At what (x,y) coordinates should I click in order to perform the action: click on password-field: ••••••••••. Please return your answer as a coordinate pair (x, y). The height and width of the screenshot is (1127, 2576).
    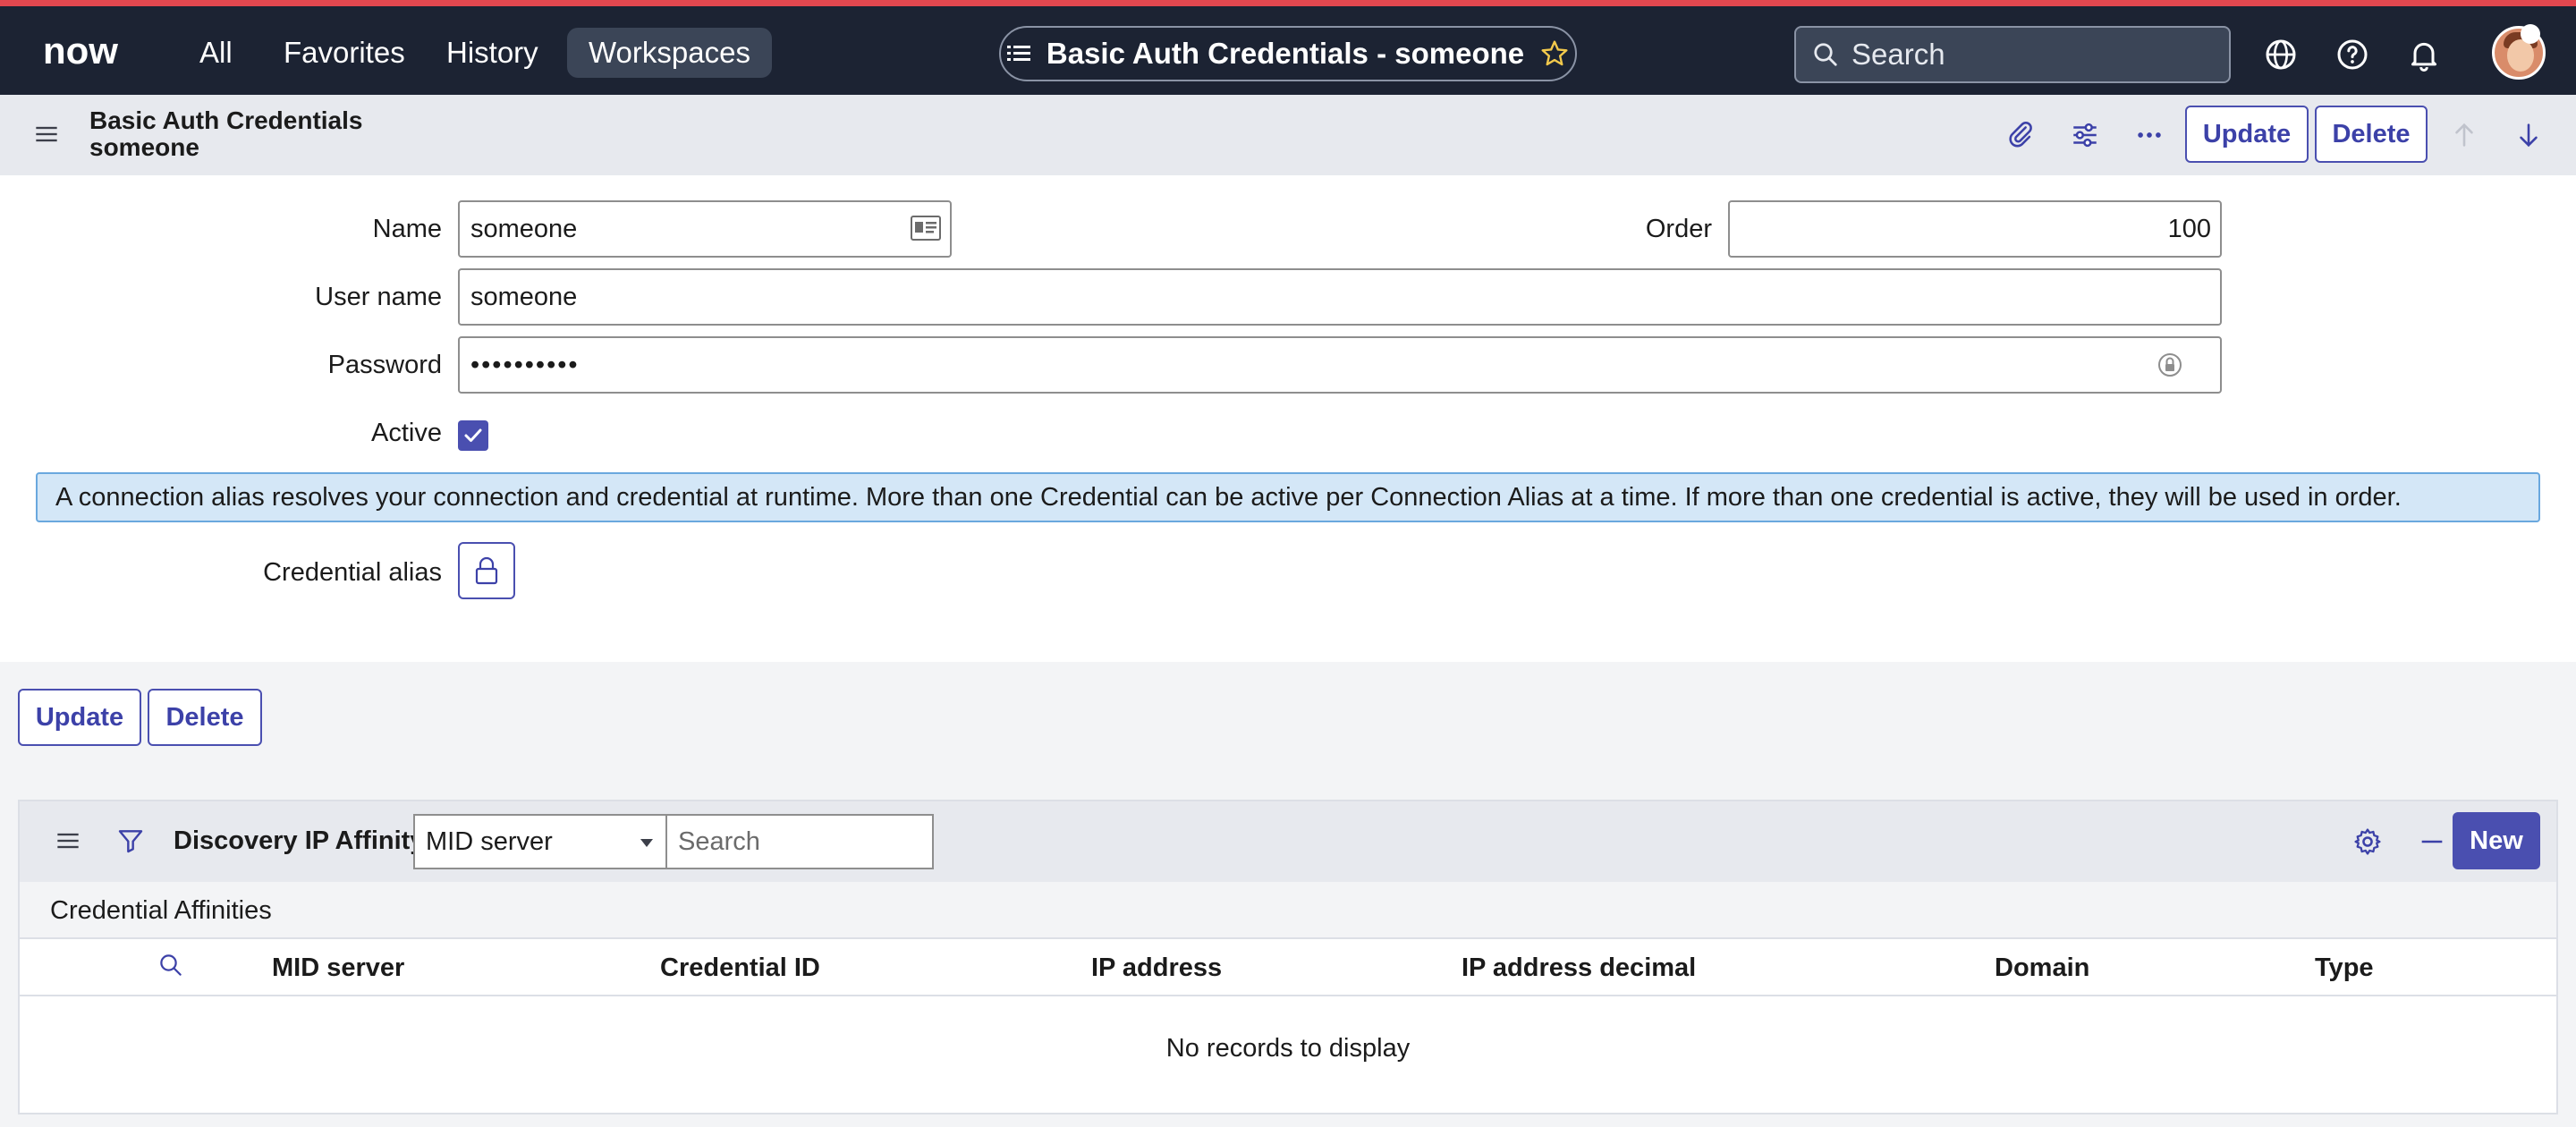
    Looking at the image, I should click on (1340, 365).